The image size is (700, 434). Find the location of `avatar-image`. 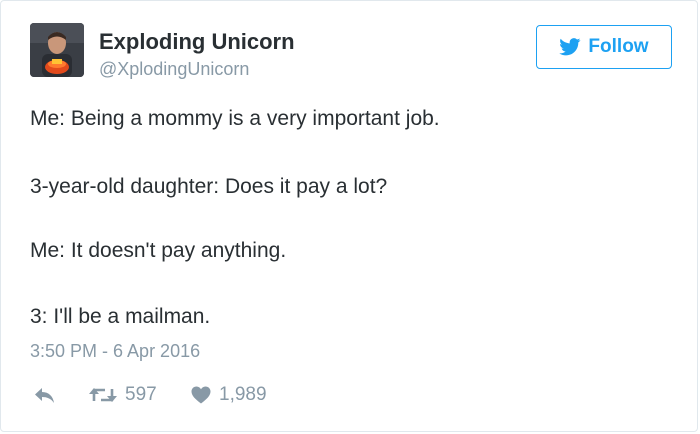

avatar-image is located at coordinates (57, 50).